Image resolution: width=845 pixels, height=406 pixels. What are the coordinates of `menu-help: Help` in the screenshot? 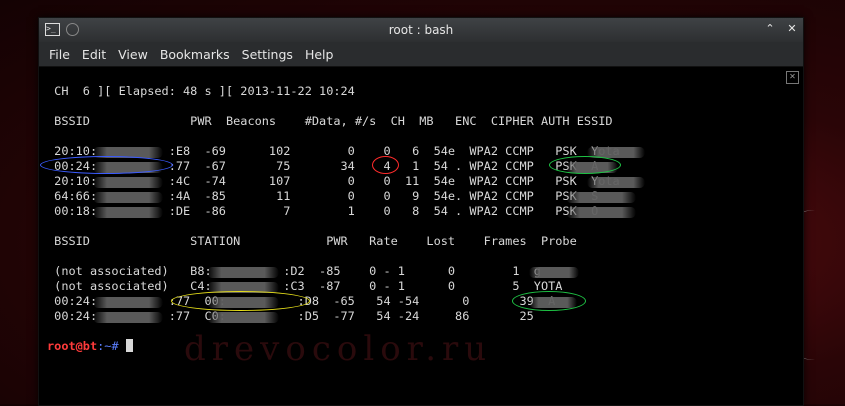 It's located at (319, 54).